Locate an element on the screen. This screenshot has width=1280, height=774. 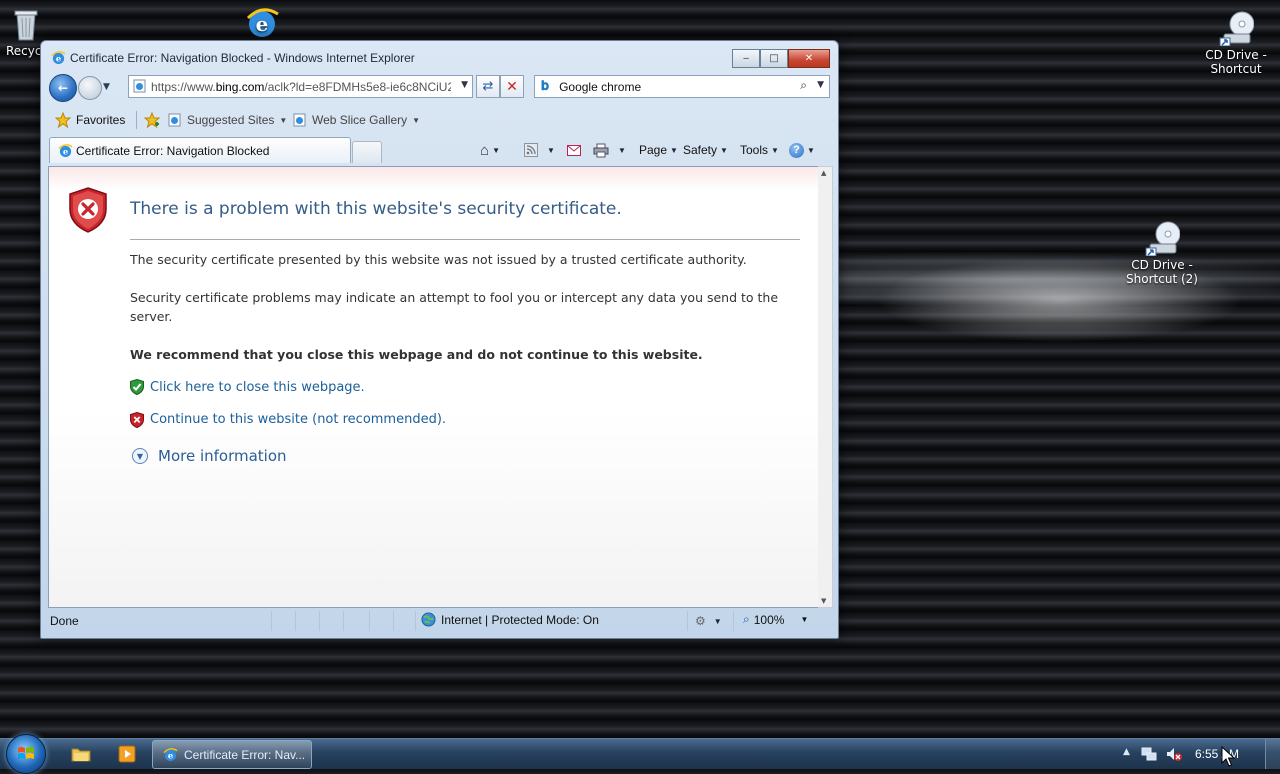
green-check-shield-icon is located at coordinates (137, 387).